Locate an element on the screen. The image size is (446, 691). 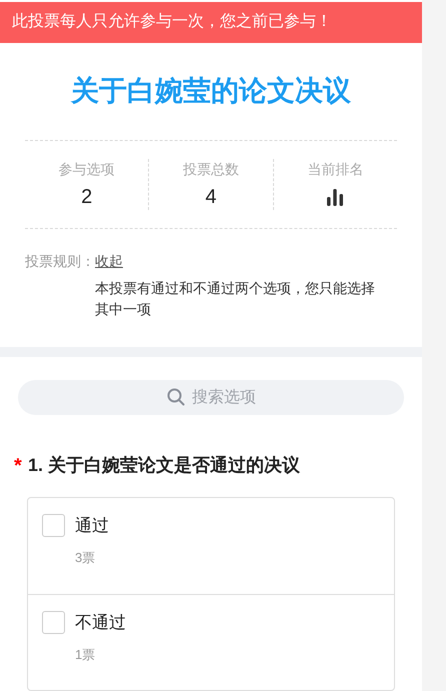
required-mark: * is located at coordinates (18, 466).